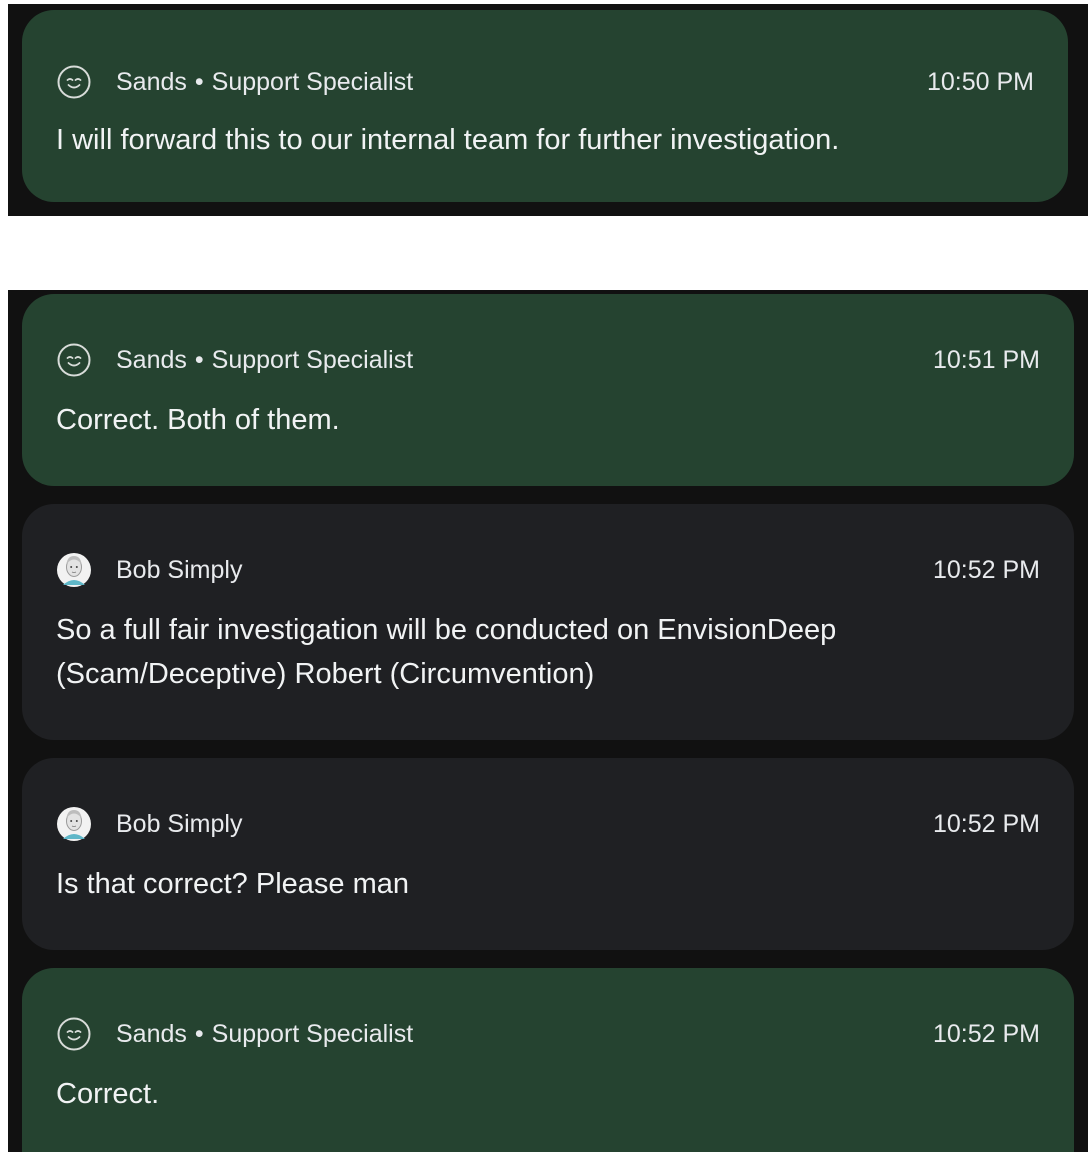 The image size is (1090, 1152). What do you see at coordinates (198, 420) in the screenshot?
I see `message-text: Correct. Both of them.` at bounding box center [198, 420].